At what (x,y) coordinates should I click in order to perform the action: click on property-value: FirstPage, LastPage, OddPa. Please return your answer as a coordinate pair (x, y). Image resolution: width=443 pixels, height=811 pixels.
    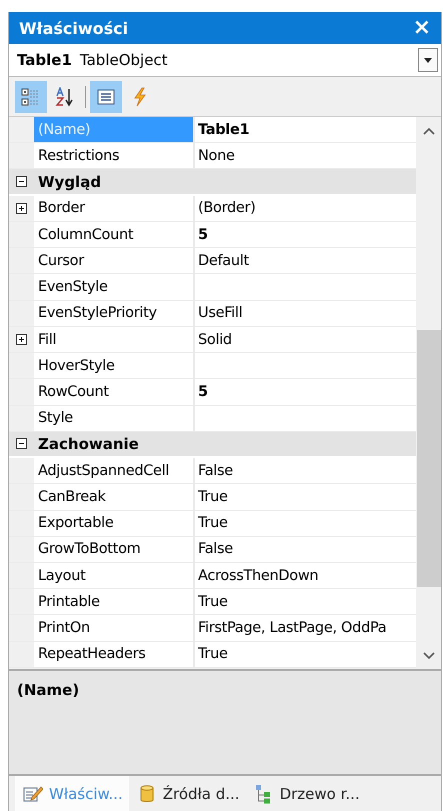
    Looking at the image, I should click on (305, 628).